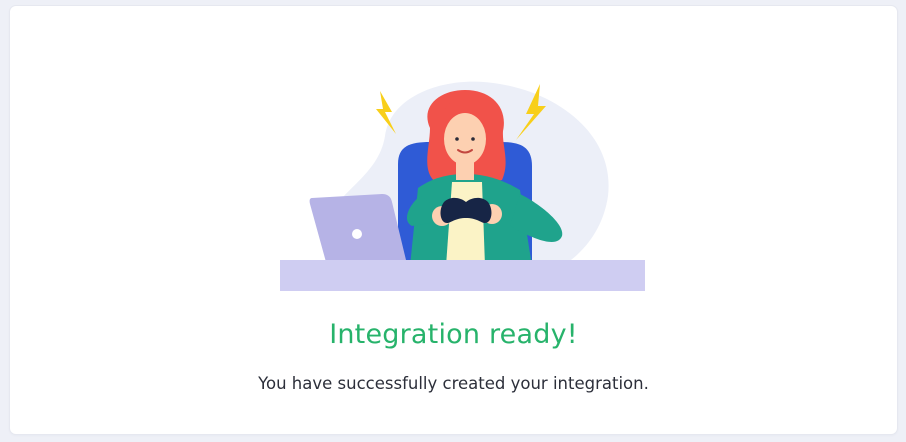 This screenshot has width=906, height=442. What do you see at coordinates (457, 139) in the screenshot?
I see `eye-left` at bounding box center [457, 139].